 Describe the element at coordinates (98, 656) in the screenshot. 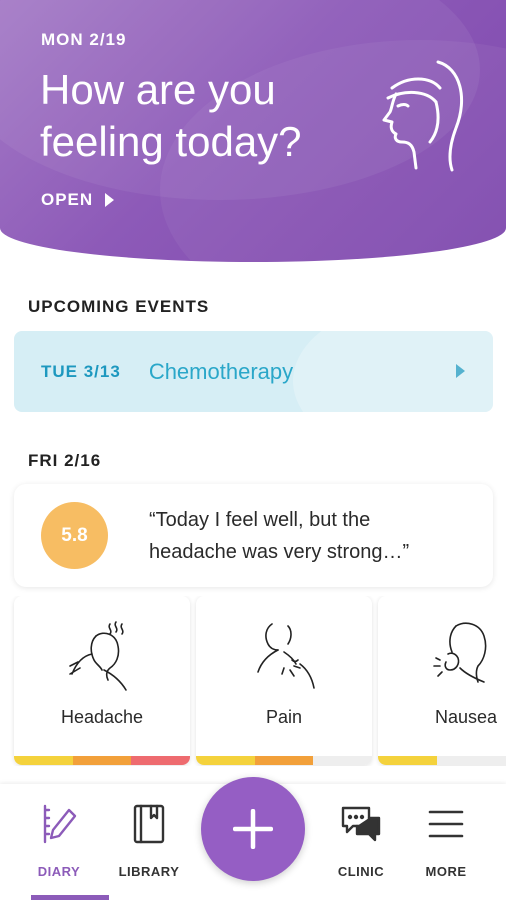

I see `headache-icon` at that location.